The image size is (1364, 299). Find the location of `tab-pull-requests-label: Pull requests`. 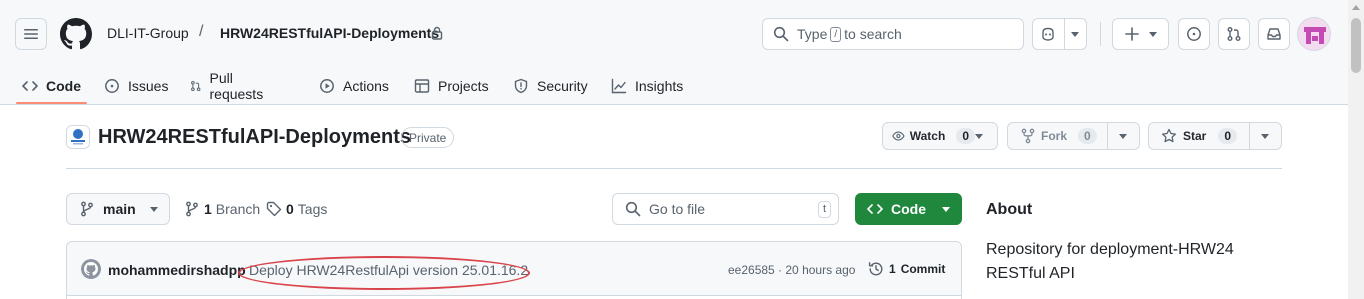

tab-pull-requests-label: Pull requests is located at coordinates (236, 85).